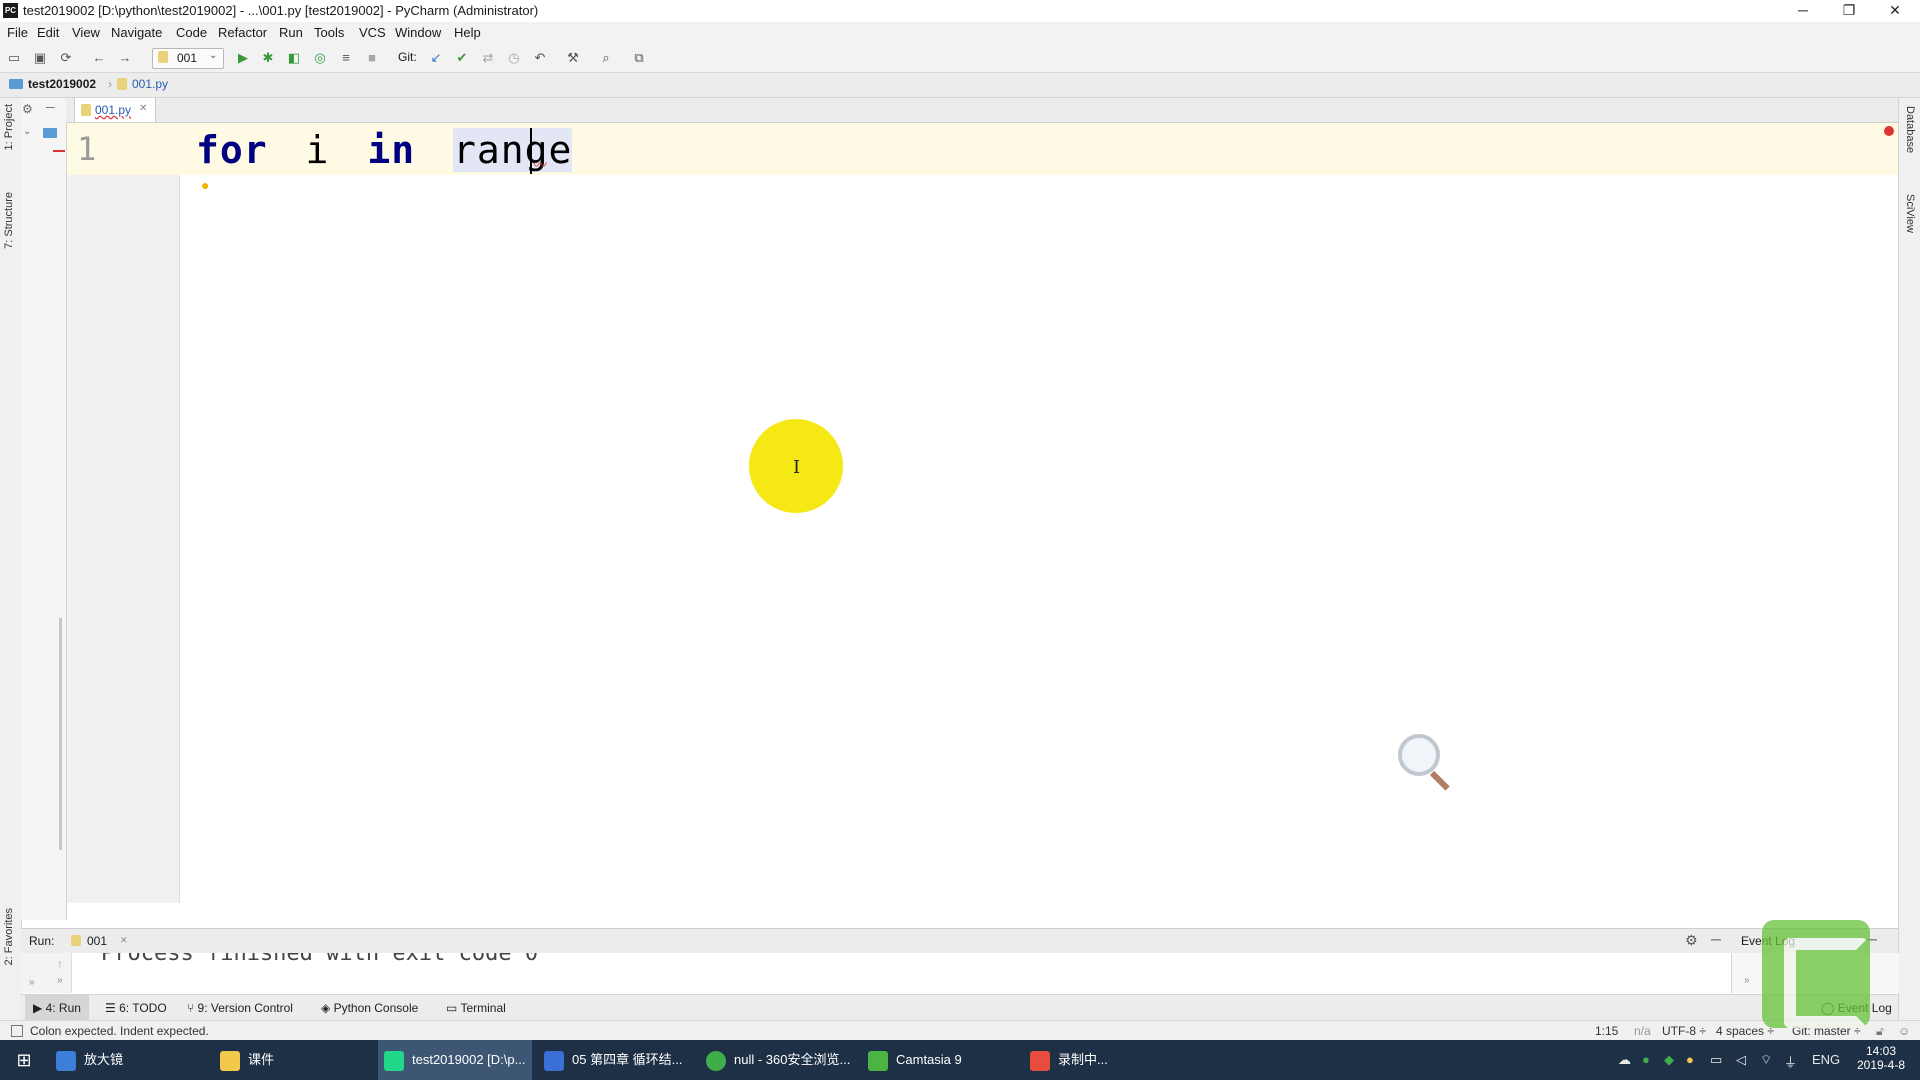  Describe the element at coordinates (1895, 11) in the screenshot. I see `close-button: ✕` at that location.